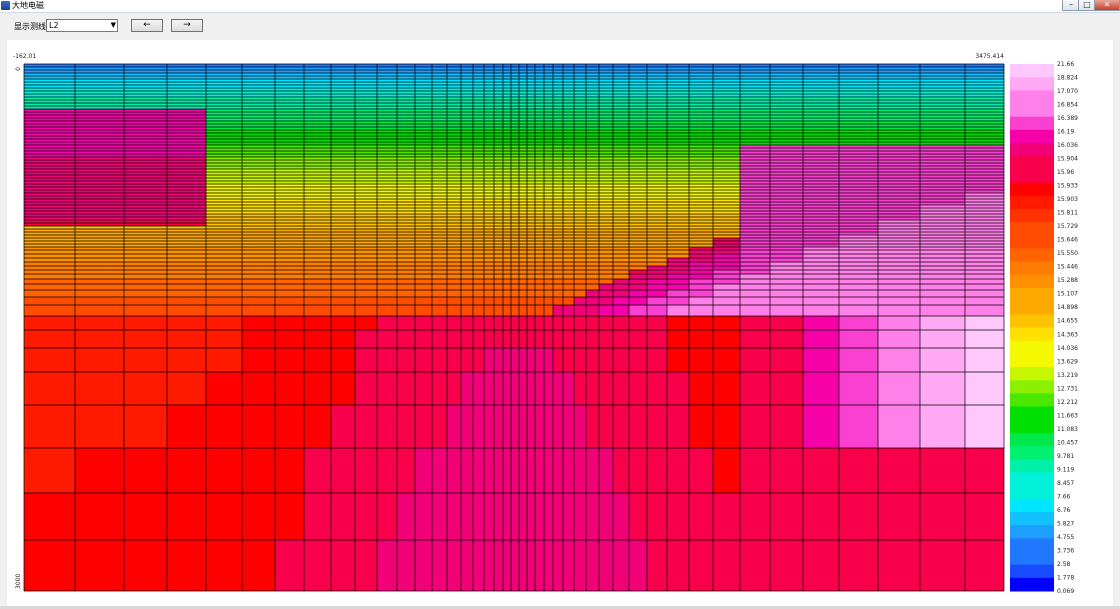 Image resolution: width=1120 pixels, height=609 pixels. I want to click on heatmap-cell-1946, so click(406, 200).